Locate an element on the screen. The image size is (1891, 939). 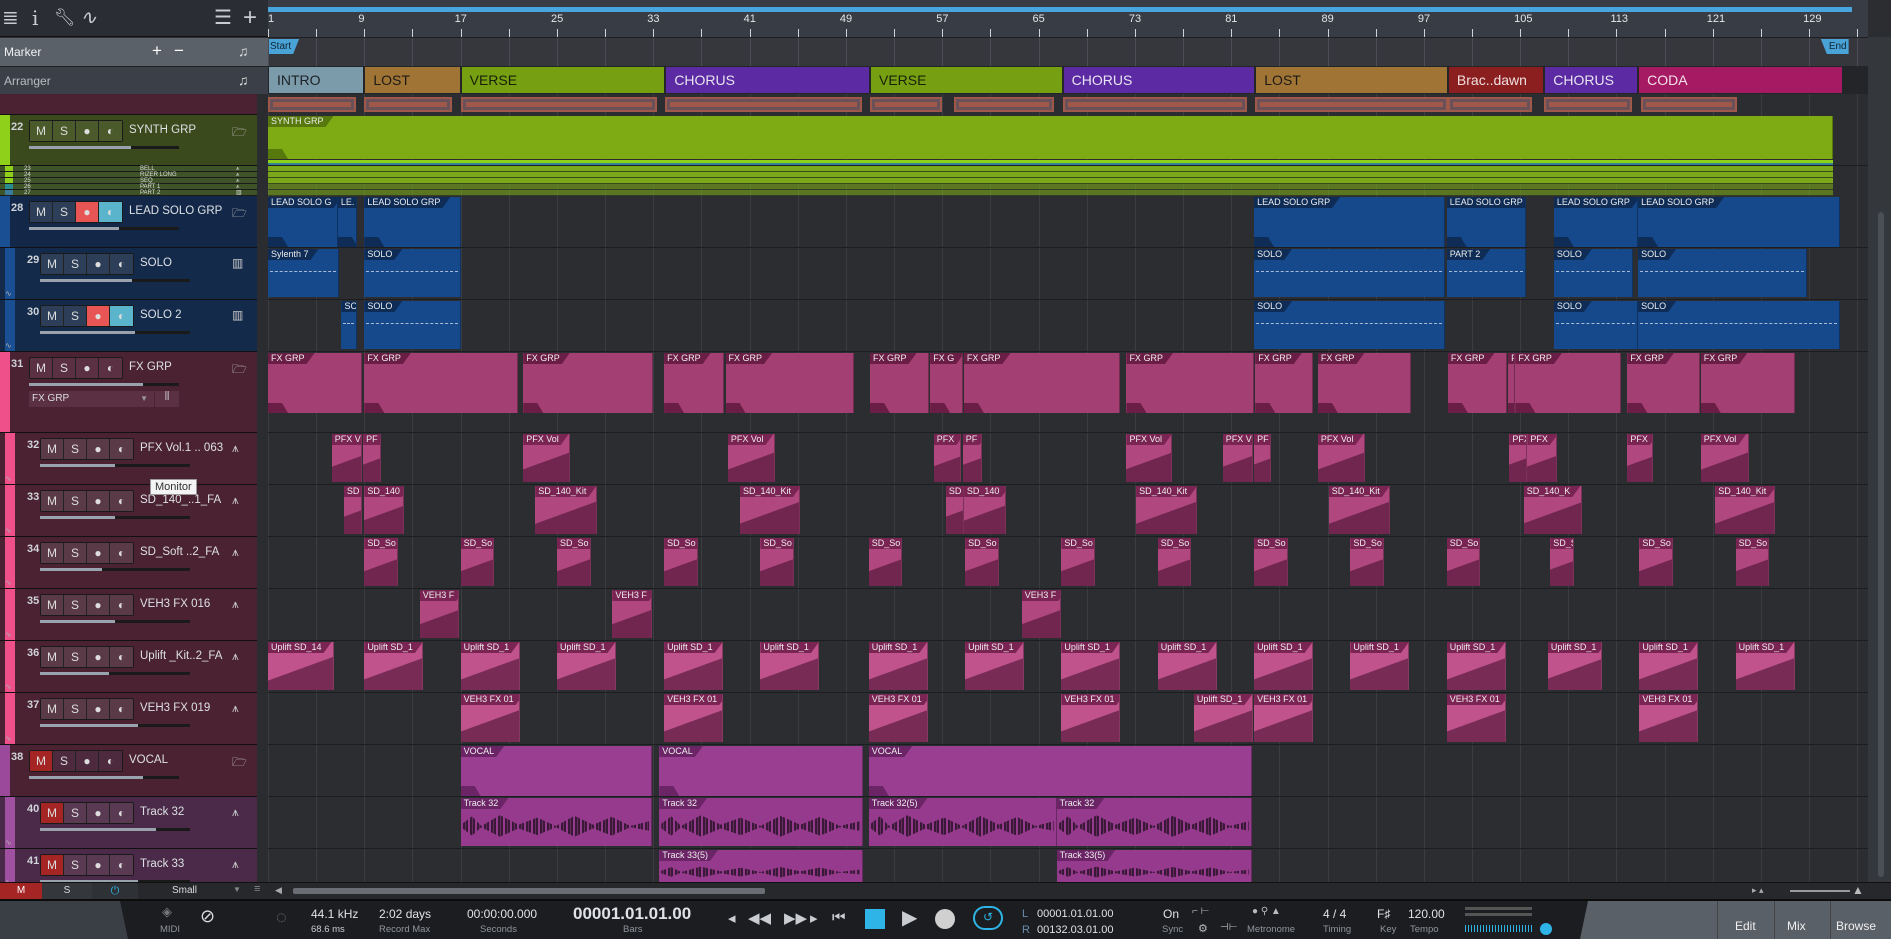
browse-view-button: Browse is located at coordinates (1856, 926).